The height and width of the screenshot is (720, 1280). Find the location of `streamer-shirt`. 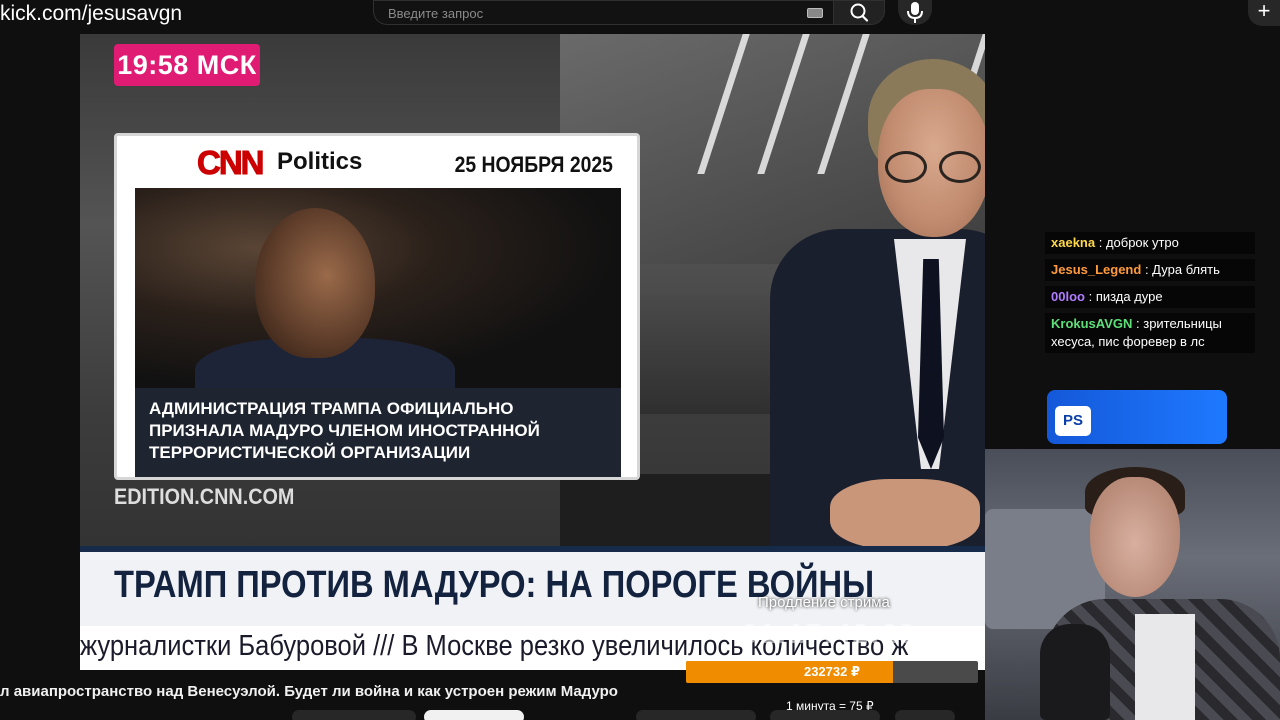

streamer-shirt is located at coordinates (1165, 667).